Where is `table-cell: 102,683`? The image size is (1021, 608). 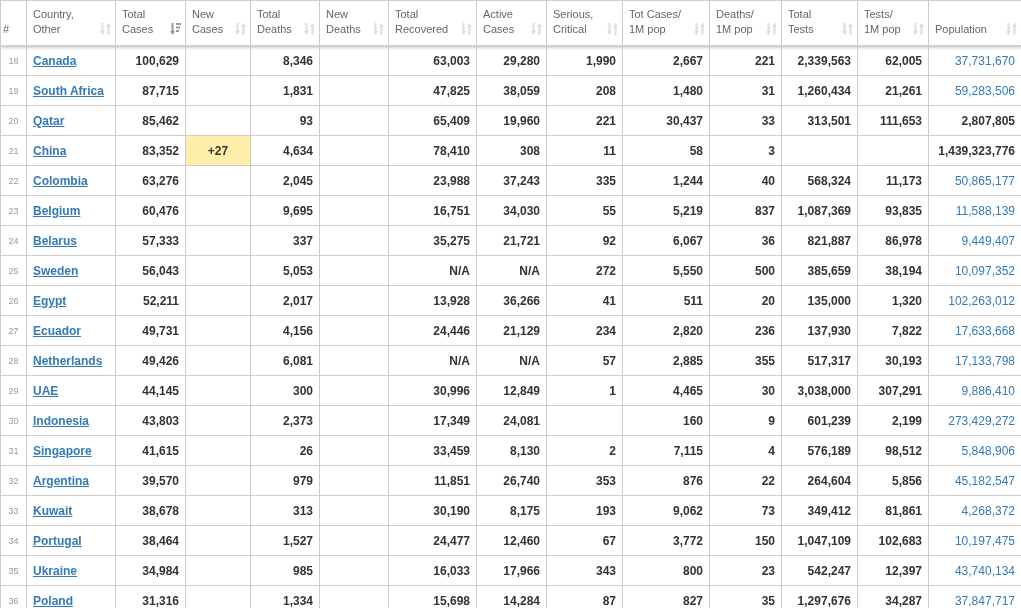
table-cell: 102,683 is located at coordinates (893, 540).